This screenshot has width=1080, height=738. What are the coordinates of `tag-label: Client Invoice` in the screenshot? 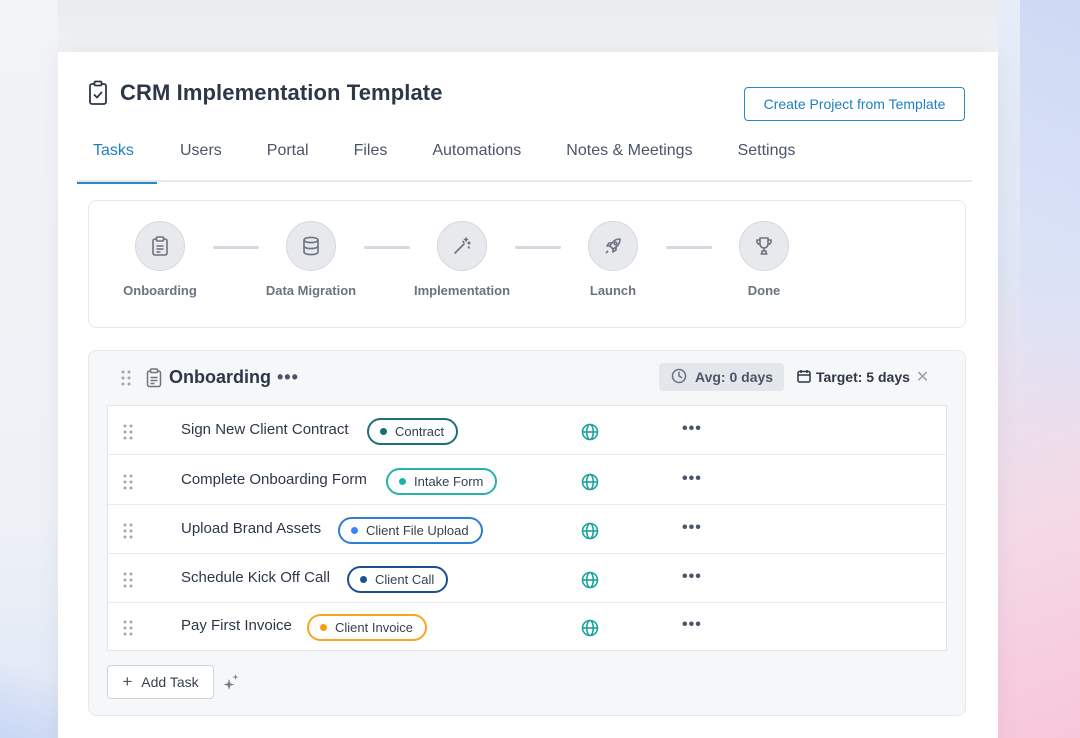 It's located at (374, 627).